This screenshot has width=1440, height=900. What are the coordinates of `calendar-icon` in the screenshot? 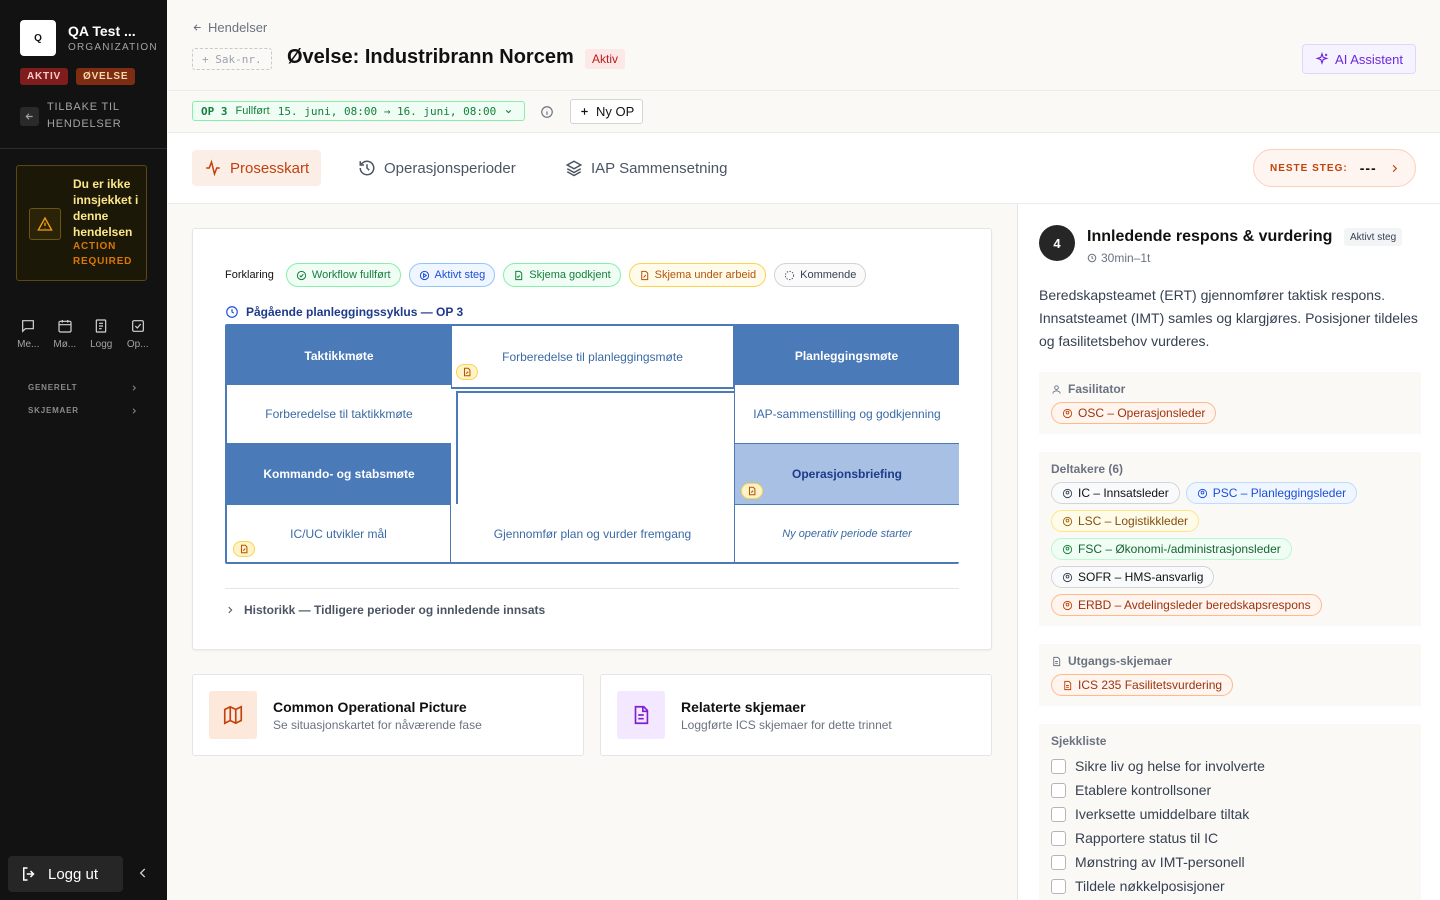 It's located at (65, 326).